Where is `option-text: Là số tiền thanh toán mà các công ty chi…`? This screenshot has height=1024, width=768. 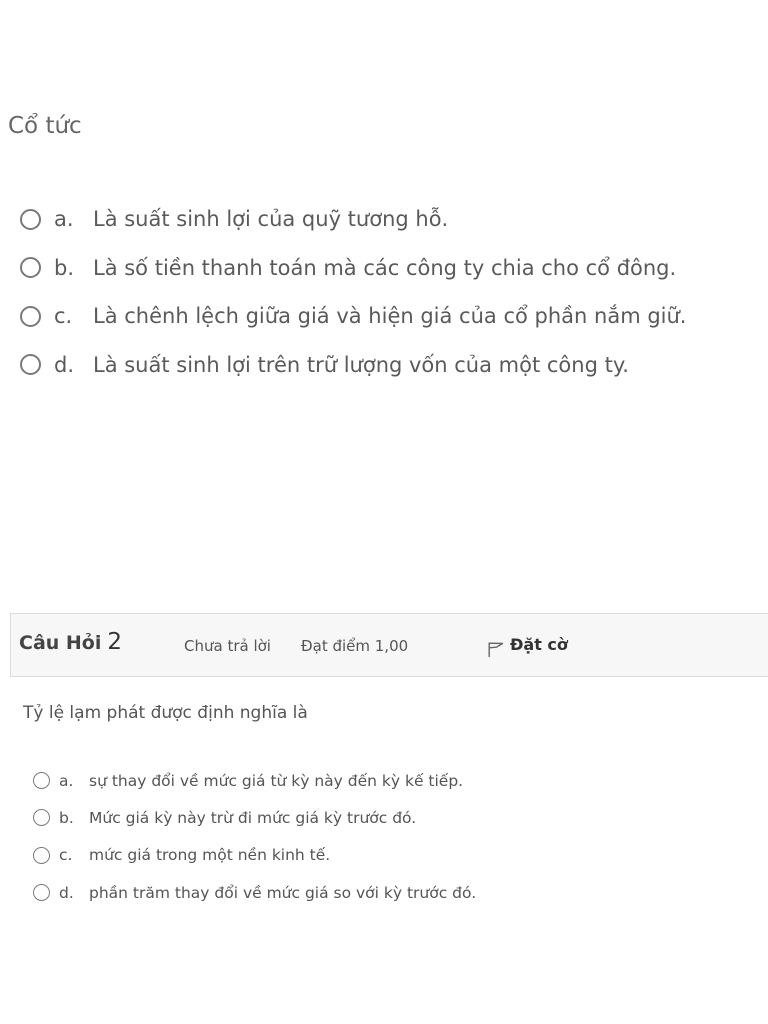
option-text: Là số tiền thanh toán mà các công ty chi… is located at coordinates (385, 267).